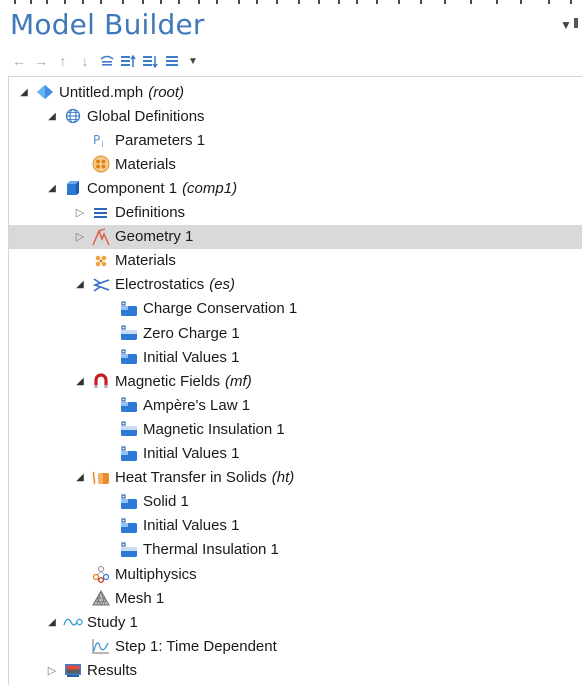 The image size is (582, 685). Describe the element at coordinates (173, 61) in the screenshot. I see `show-more-icon` at that location.